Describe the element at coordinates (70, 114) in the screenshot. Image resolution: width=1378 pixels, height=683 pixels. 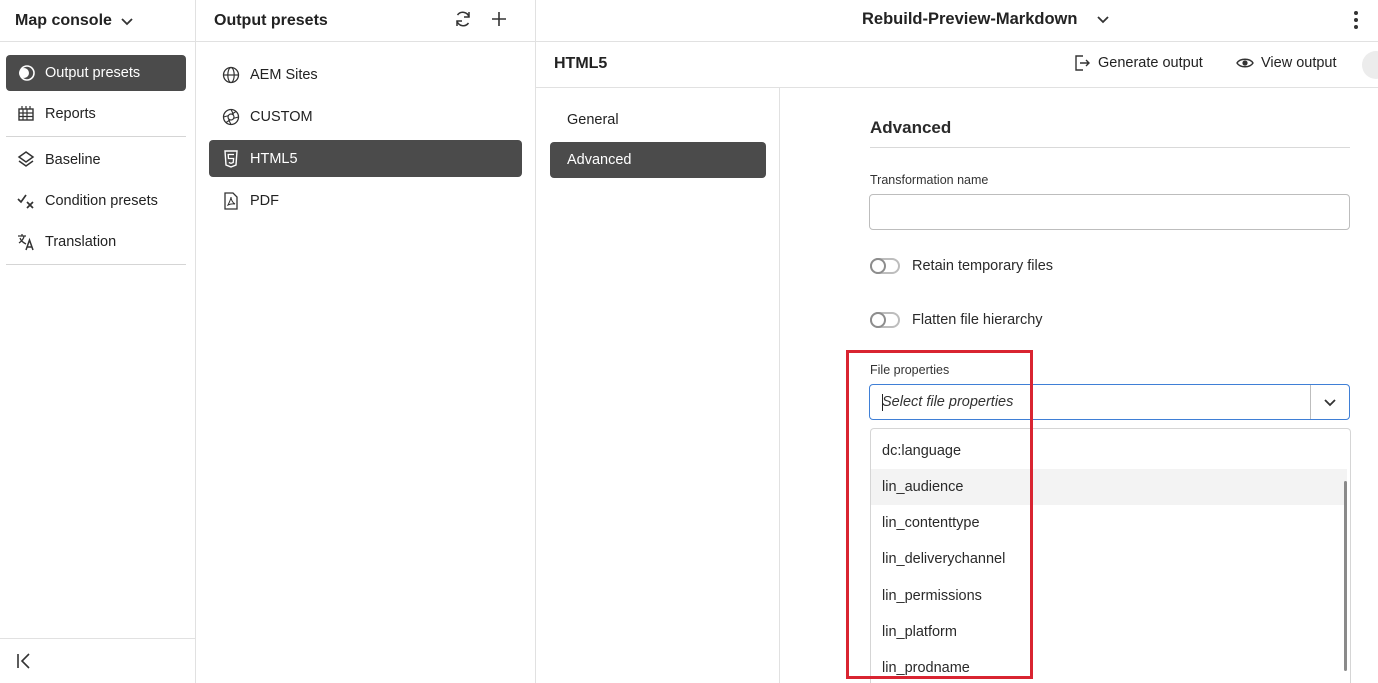
I see `nav-item-label: Reports` at that location.